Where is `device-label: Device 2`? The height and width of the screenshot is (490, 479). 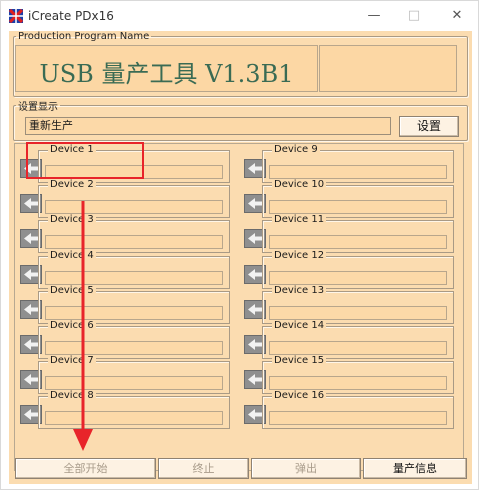 device-label: Device 2 is located at coordinates (72, 185).